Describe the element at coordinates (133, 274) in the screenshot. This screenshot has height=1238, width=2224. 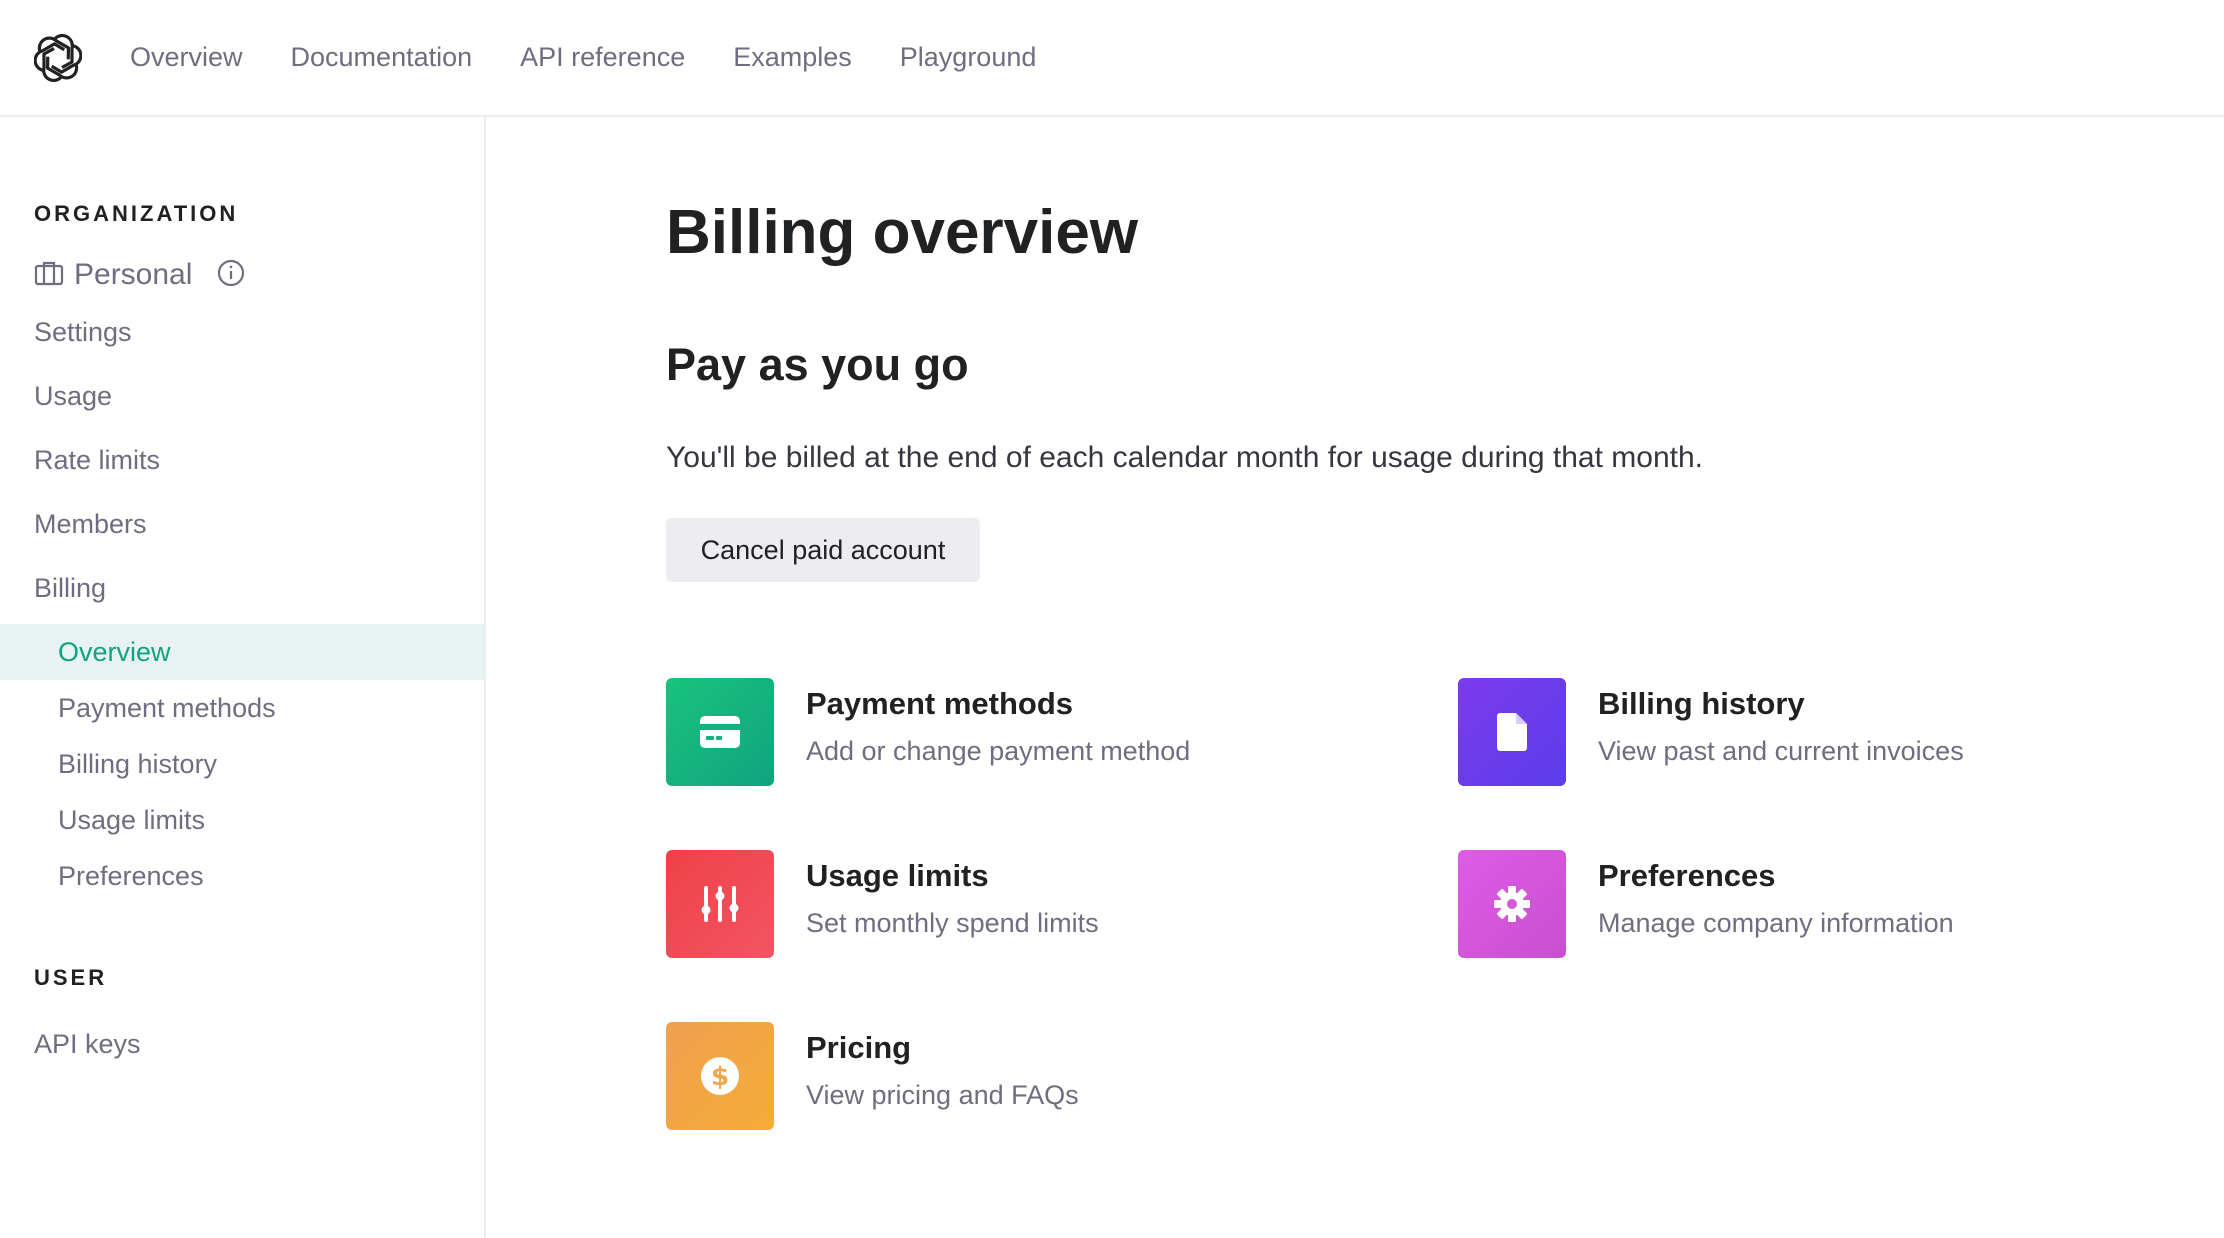
I see `org-name: Personal` at that location.